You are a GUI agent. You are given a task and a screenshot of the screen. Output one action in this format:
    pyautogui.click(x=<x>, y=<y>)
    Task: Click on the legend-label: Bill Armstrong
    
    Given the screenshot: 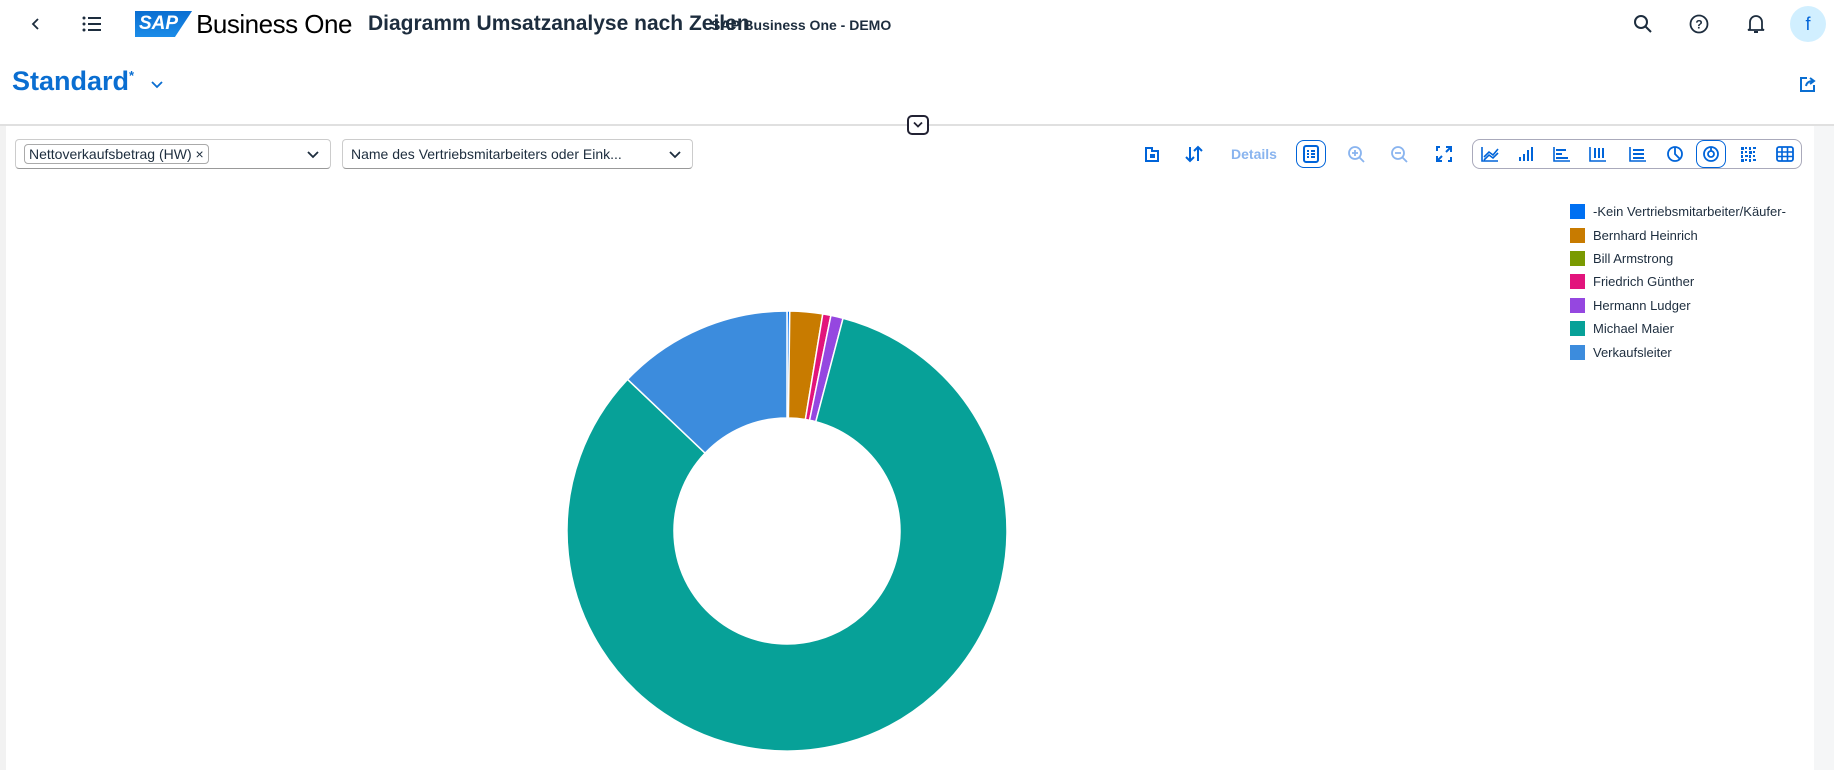 What is the action you would take?
    pyautogui.click(x=1633, y=258)
    